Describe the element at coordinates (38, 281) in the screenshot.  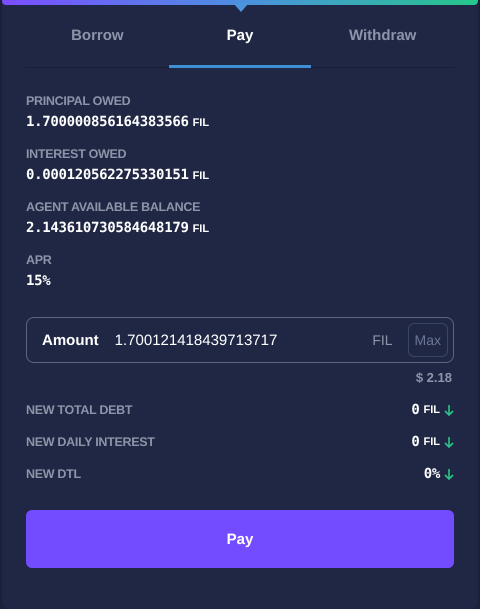
I see `stat-value: 15%` at that location.